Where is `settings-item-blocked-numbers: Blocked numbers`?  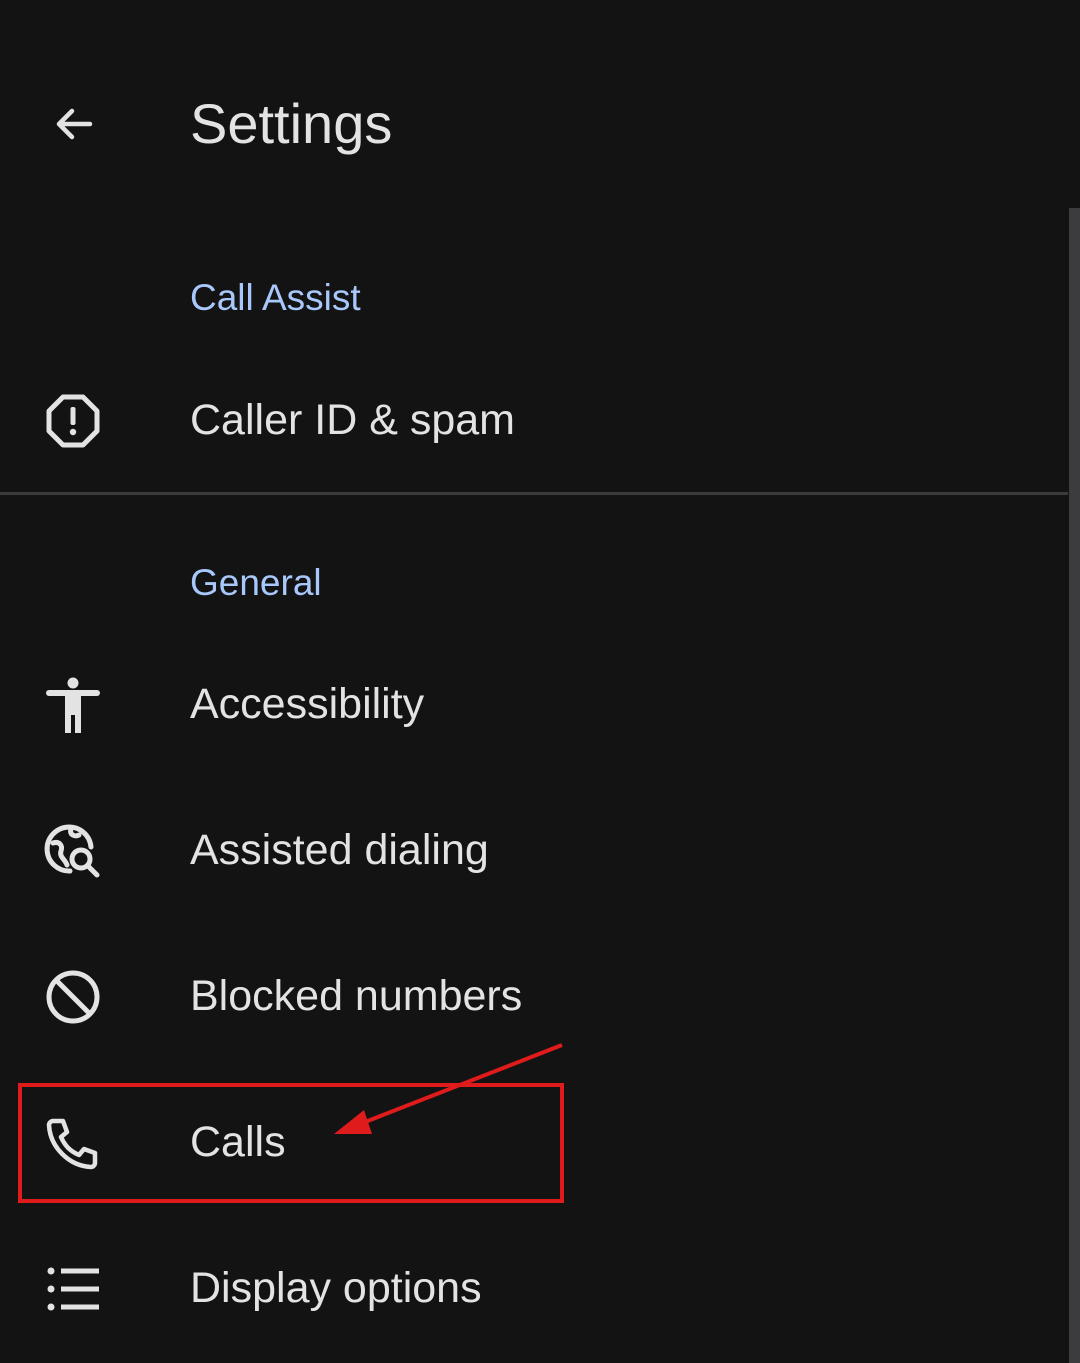 settings-item-blocked-numbers: Blocked numbers is located at coordinates (534, 996).